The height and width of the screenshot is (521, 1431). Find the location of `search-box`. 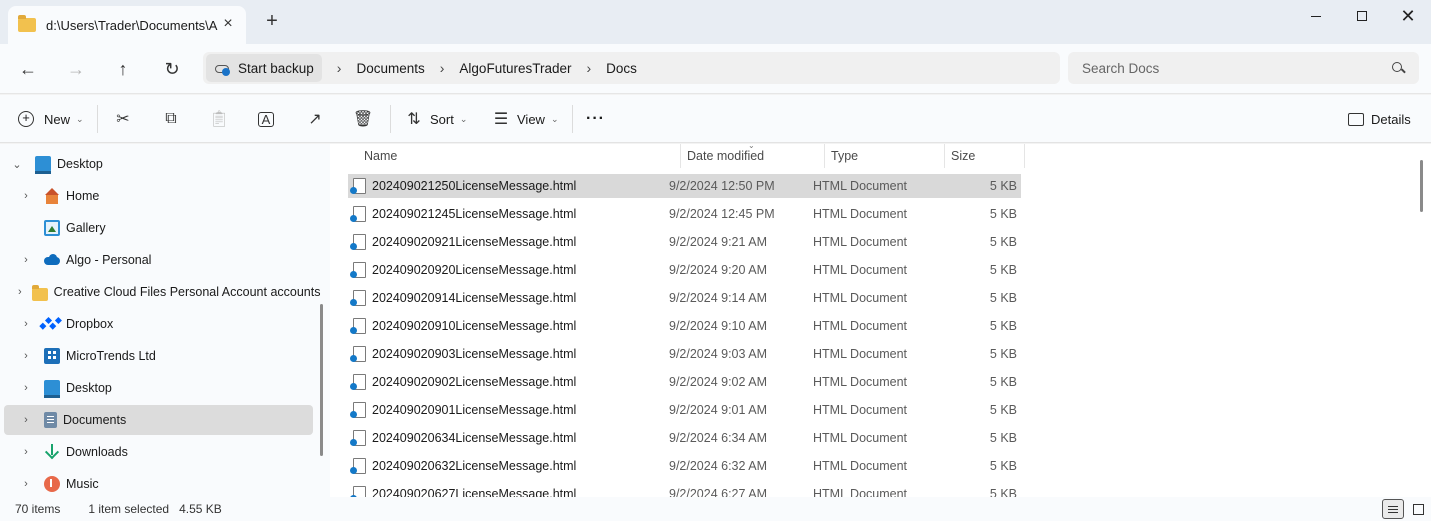

search-box is located at coordinates (1243, 68).